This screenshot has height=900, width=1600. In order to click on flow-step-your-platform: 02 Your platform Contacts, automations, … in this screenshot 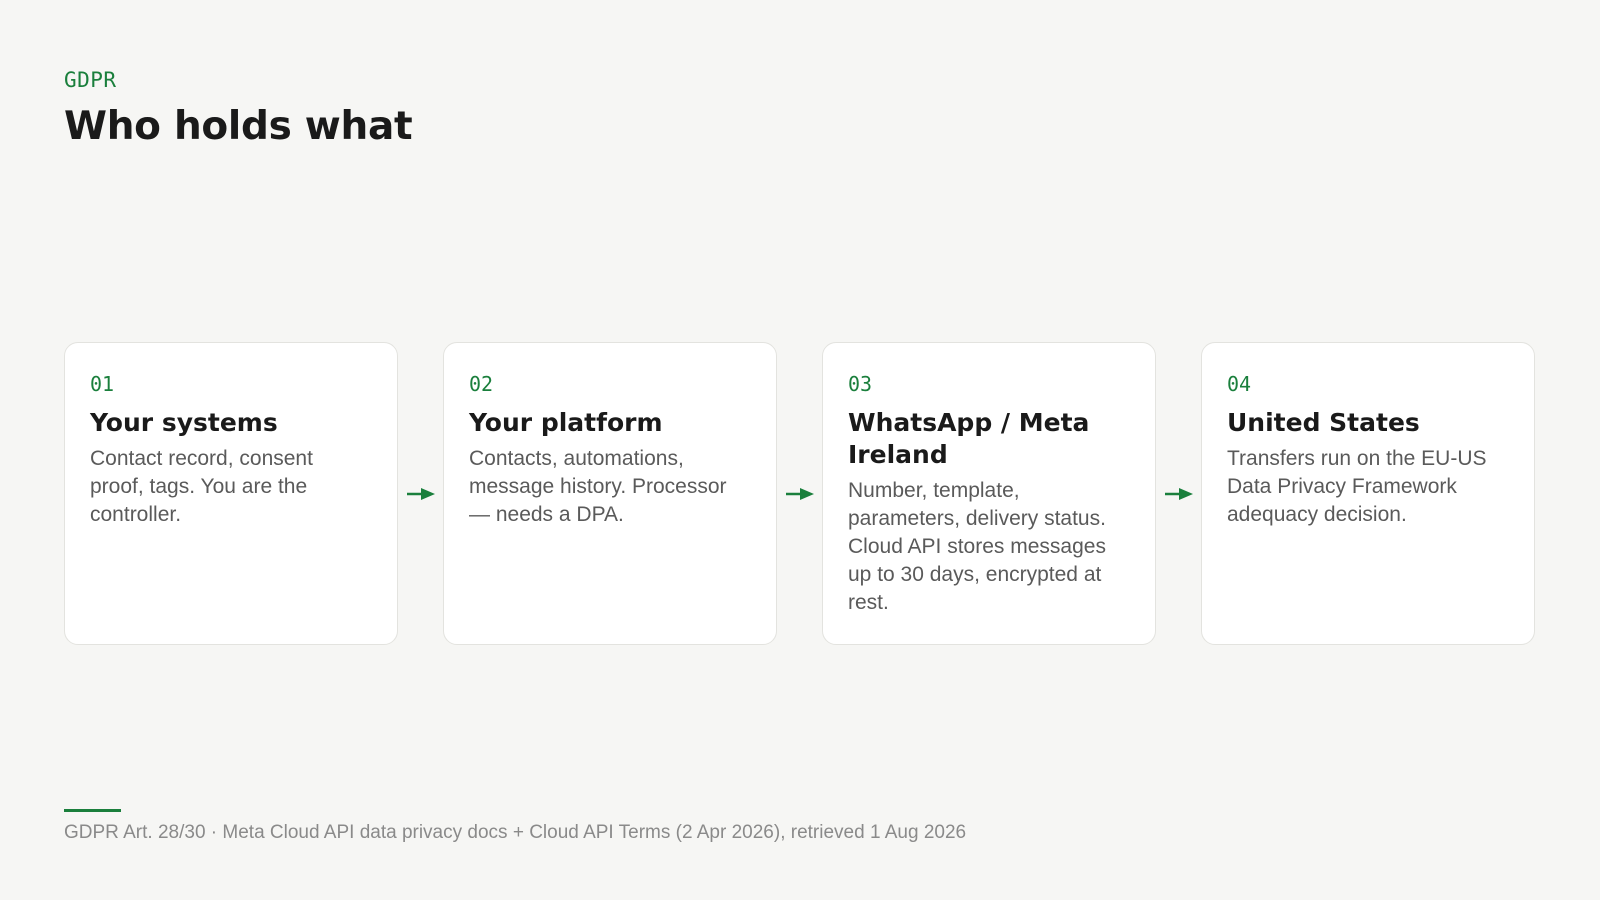, I will do `click(610, 493)`.